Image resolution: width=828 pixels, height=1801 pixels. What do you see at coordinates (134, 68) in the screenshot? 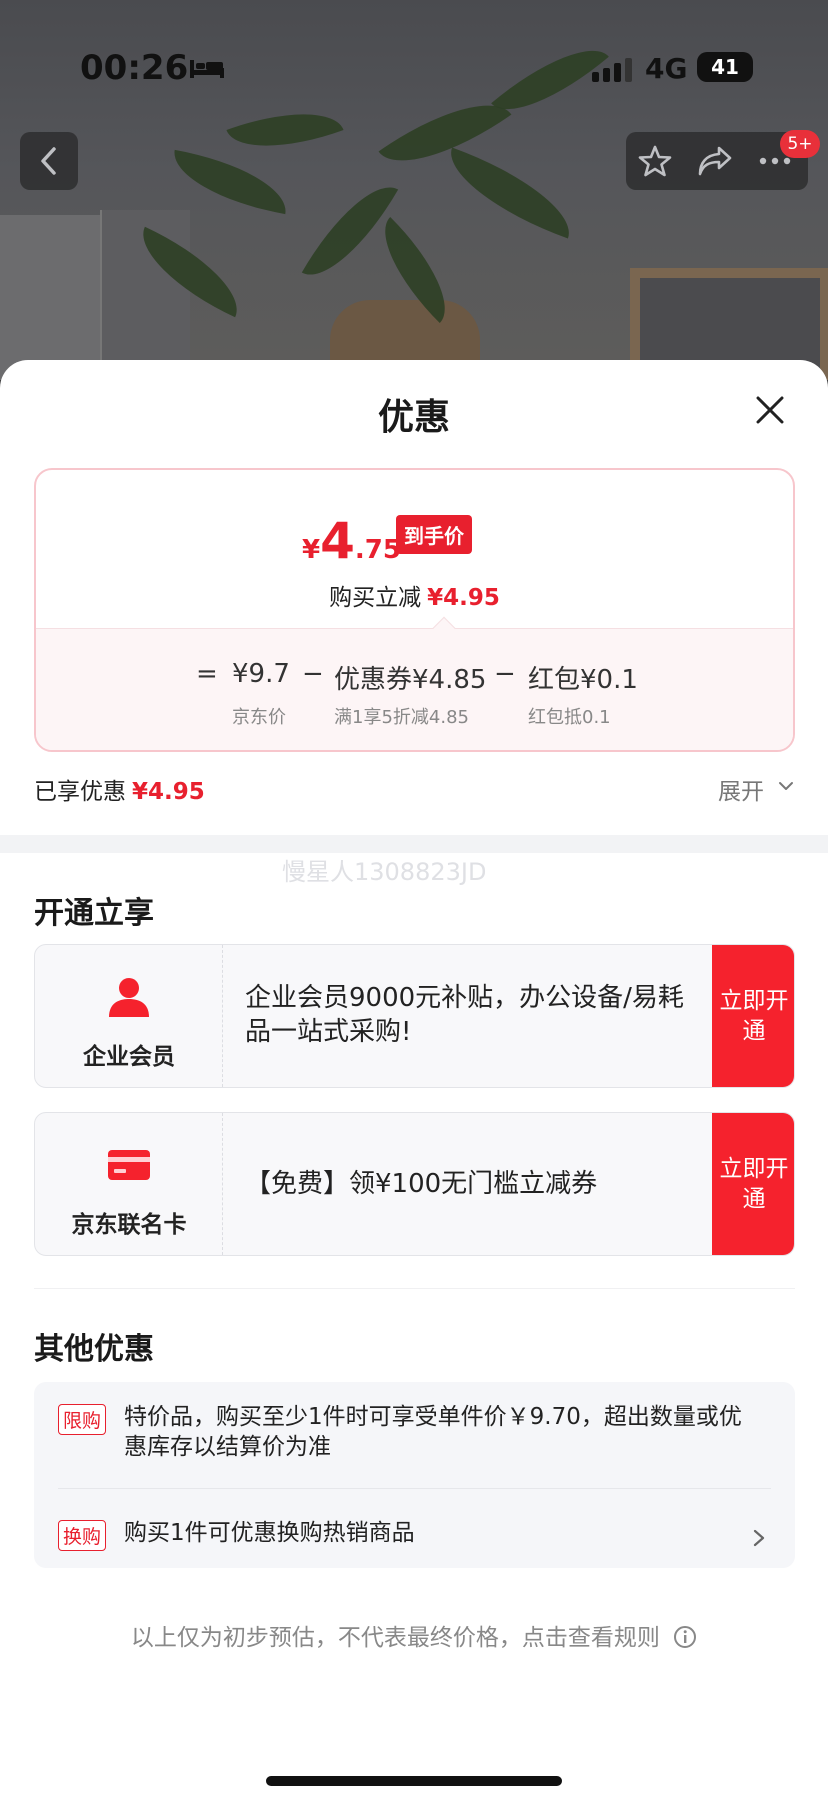
I see `status-time: 00:26` at bounding box center [134, 68].